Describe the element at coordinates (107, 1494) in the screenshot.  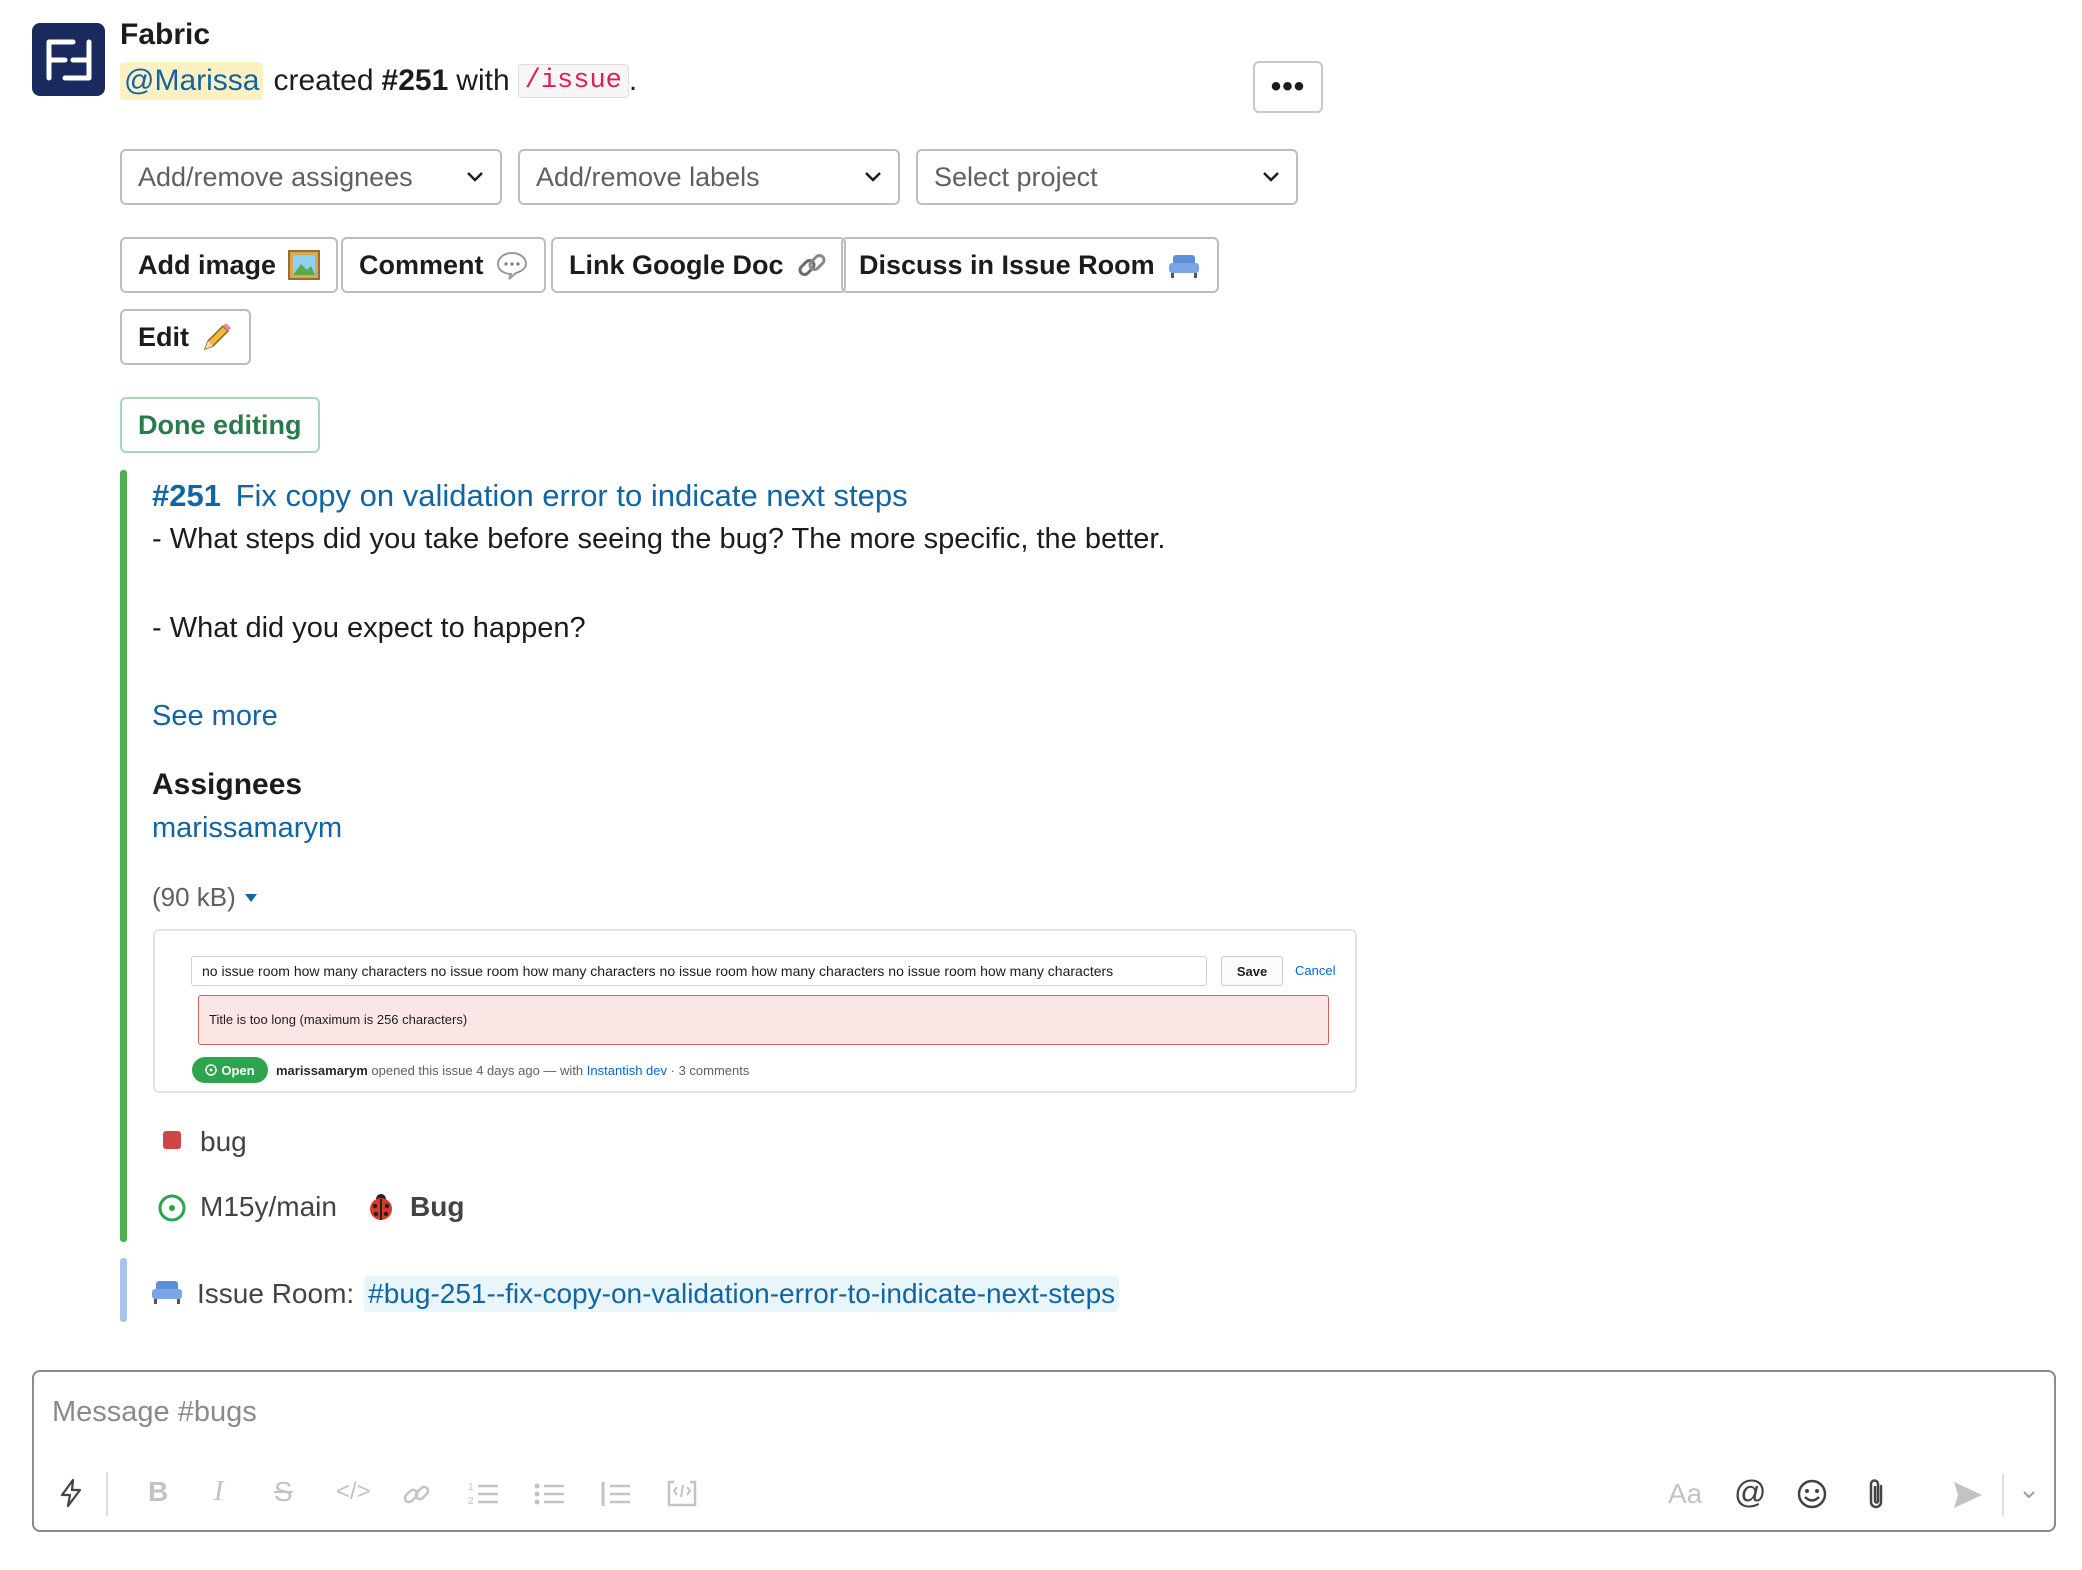
I see `toolbar-divider` at that location.